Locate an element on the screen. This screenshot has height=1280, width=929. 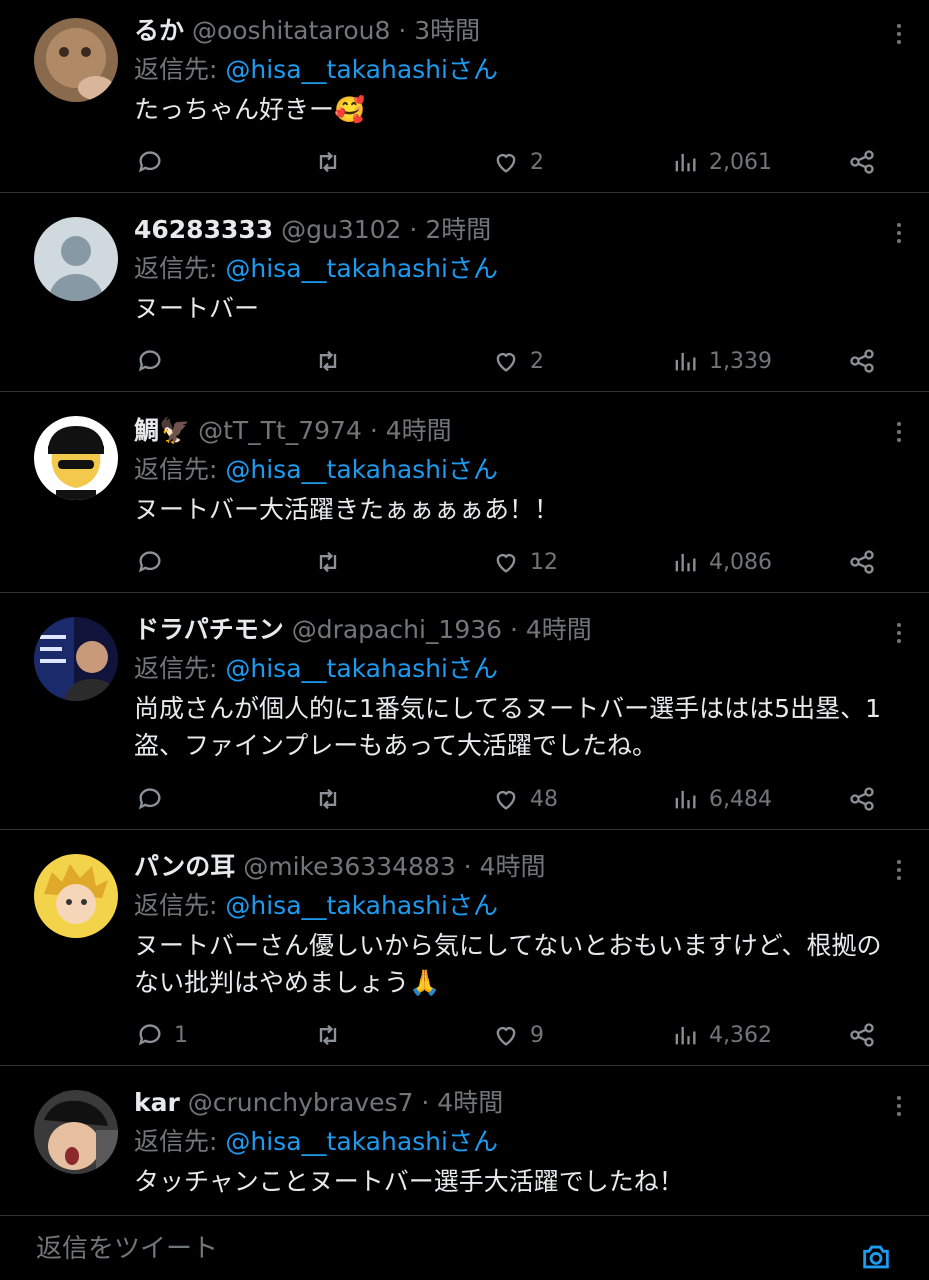
handle: @crunchybraves7 is located at coordinates (301, 1102).